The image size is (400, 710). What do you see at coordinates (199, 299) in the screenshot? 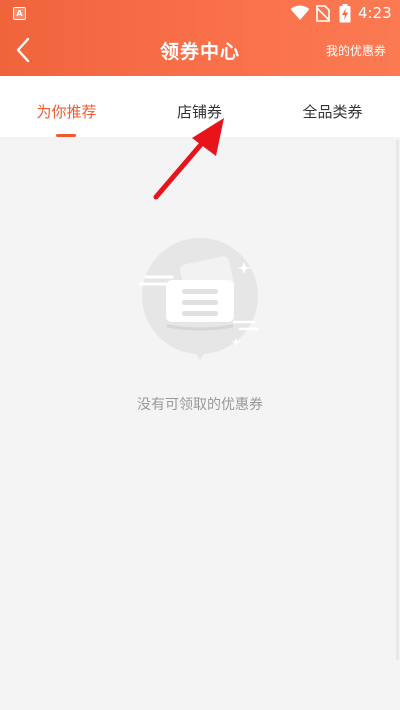
I see `empty-coupon-icon` at bounding box center [199, 299].